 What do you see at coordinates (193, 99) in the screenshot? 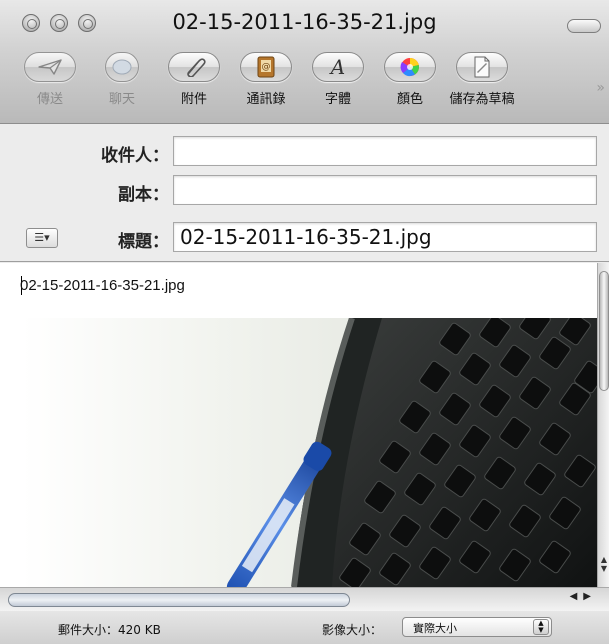
I see `attach-button-label: 附件` at bounding box center [193, 99].